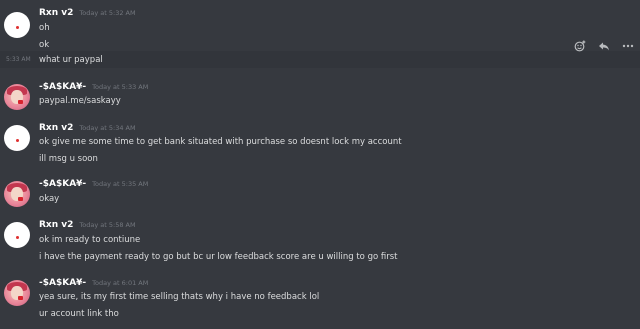 The image size is (640, 329). I want to click on message-text: paypal.me/saskayy, so click(80, 101).